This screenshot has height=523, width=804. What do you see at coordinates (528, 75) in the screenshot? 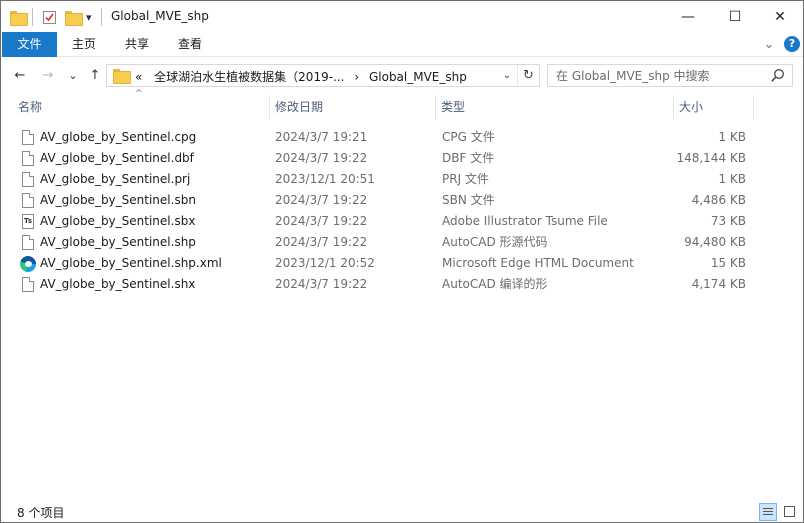
I see `refresh-button: ↻` at bounding box center [528, 75].